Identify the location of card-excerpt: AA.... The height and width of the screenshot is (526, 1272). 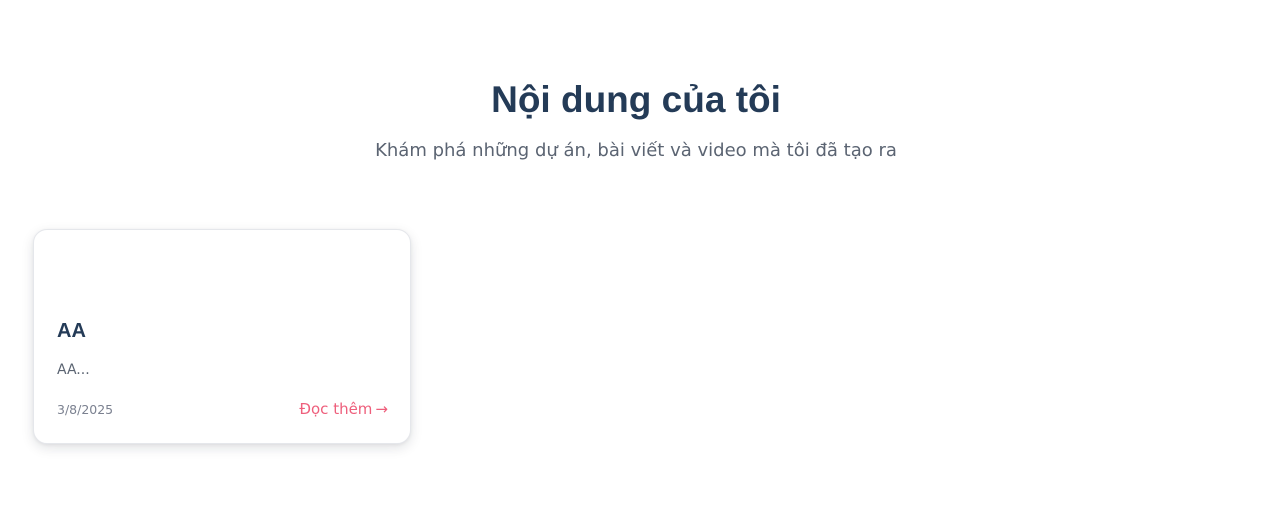
(73, 370).